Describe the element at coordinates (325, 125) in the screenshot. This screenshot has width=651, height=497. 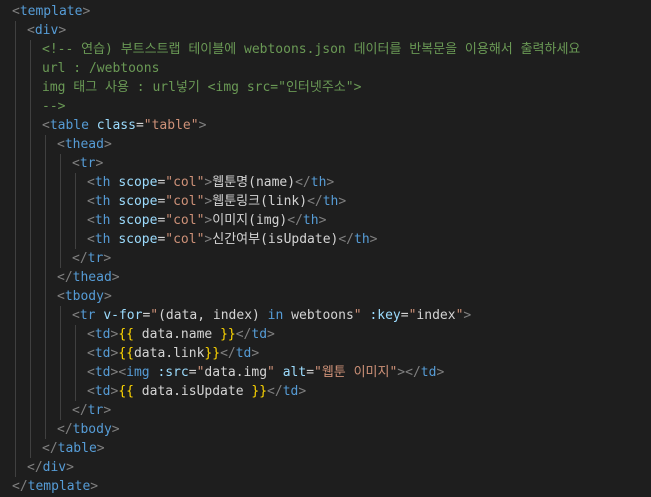
I see `code-line: <table class="table">` at that location.